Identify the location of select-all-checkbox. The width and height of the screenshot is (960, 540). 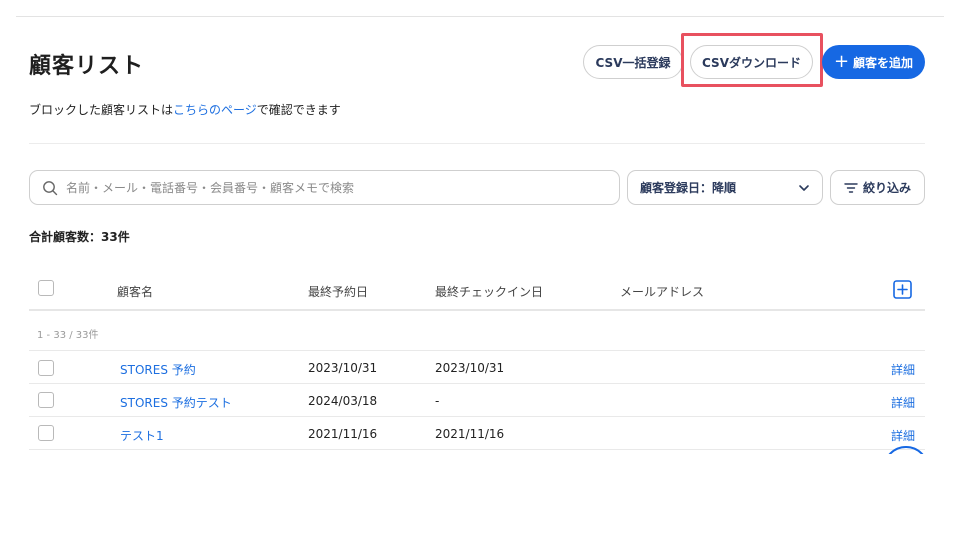
(46, 288).